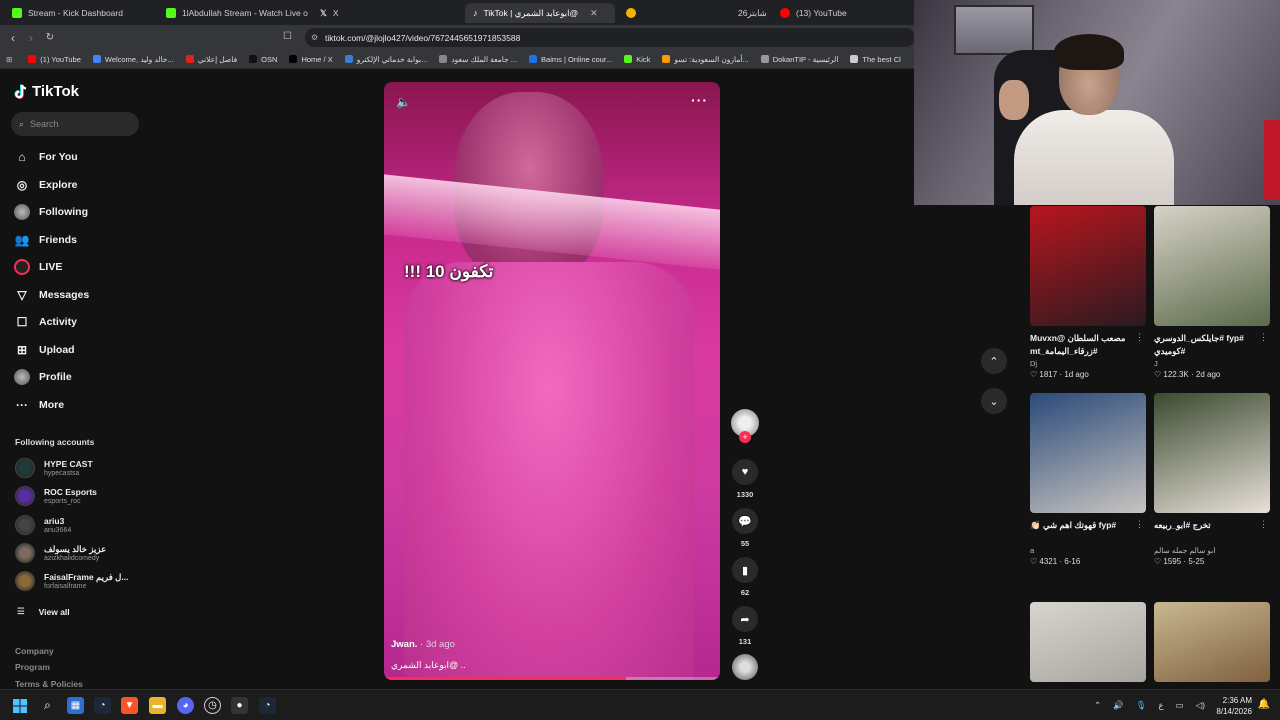  Describe the element at coordinates (387, 13) in the screenshot. I see `tab-x: 𝕏 X` at that location.